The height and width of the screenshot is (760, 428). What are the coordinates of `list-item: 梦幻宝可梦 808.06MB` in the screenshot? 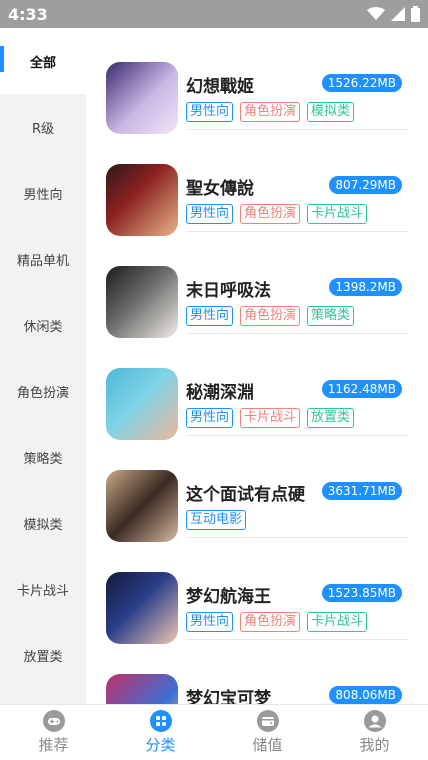 It's located at (257, 672).